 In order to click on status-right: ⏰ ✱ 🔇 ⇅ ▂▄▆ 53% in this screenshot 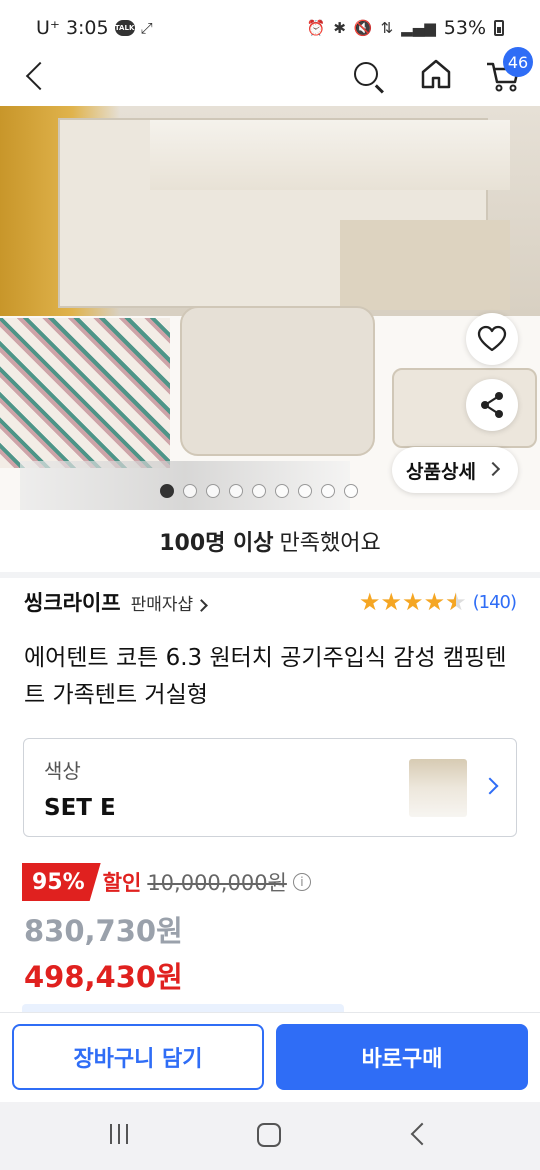, I will do `click(405, 28)`.